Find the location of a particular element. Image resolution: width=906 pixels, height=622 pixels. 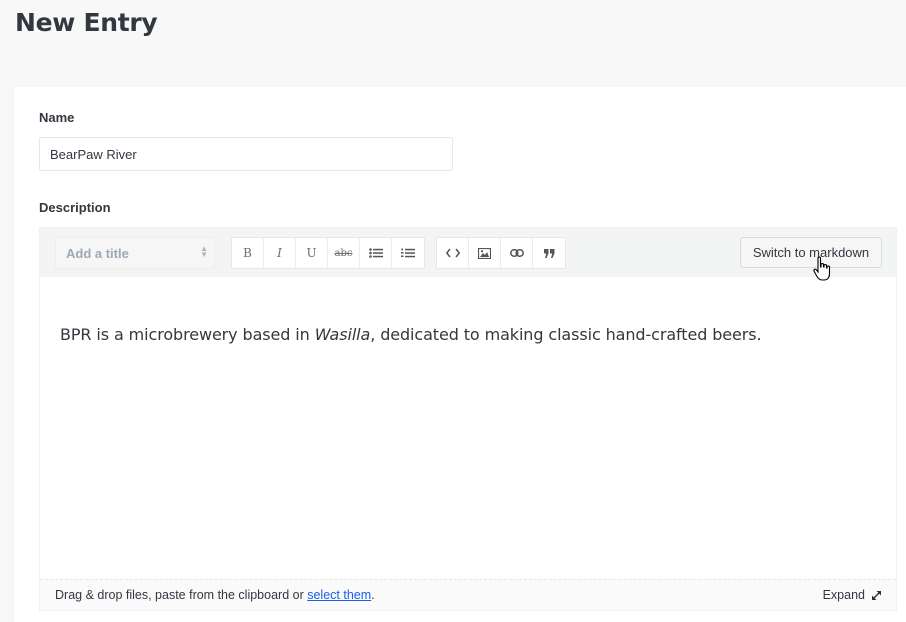

strikethrough-icon: abc is located at coordinates (343, 253).